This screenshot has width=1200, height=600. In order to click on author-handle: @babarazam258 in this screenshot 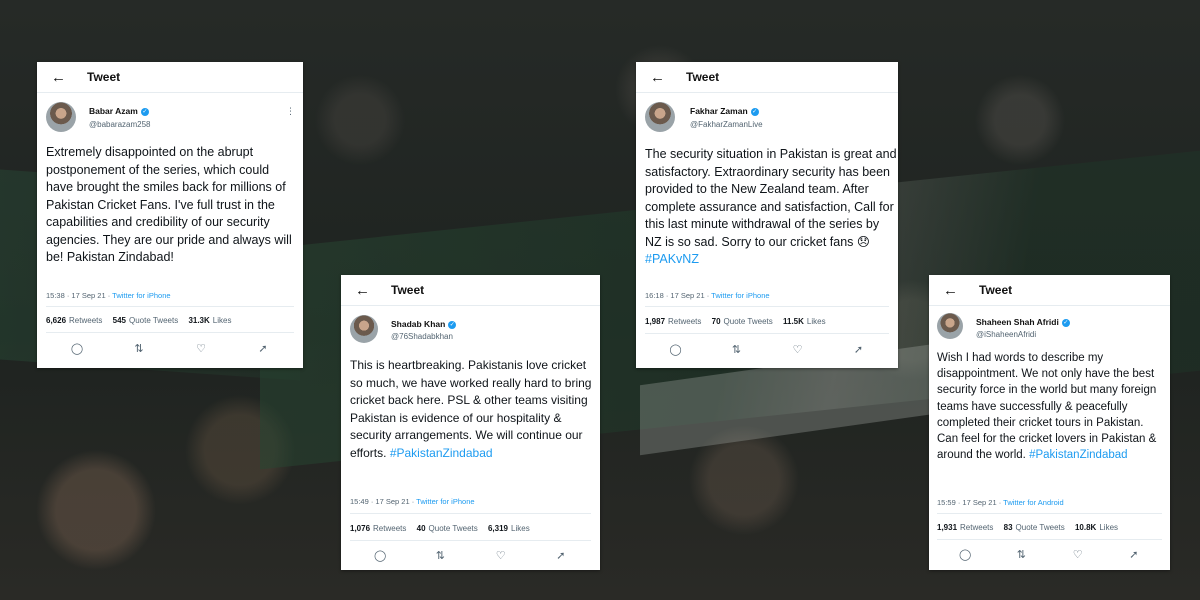, I will do `click(120, 124)`.